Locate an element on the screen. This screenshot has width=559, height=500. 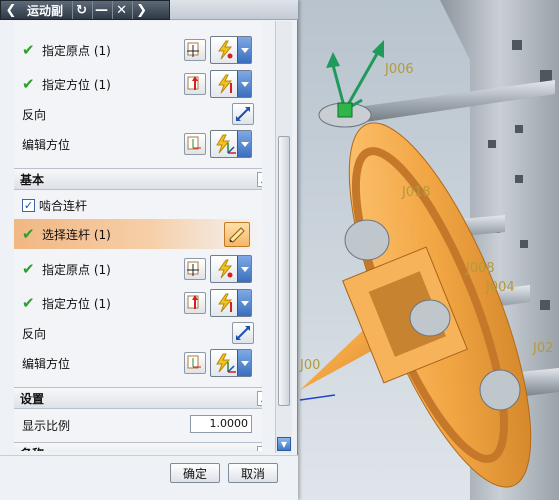
title-strip is located at coordinates (234, 10).